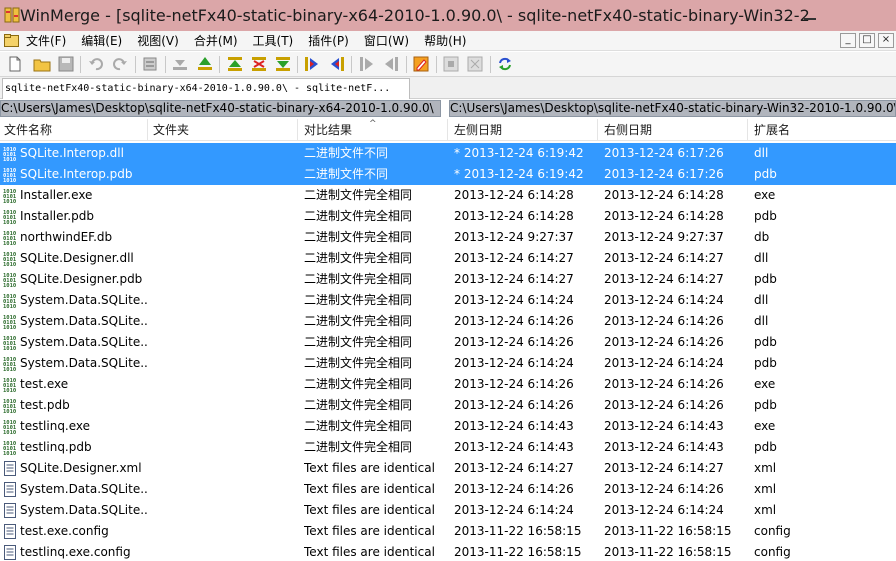 This screenshot has height=561, width=896. I want to click on refresh-icon, so click(505, 64).